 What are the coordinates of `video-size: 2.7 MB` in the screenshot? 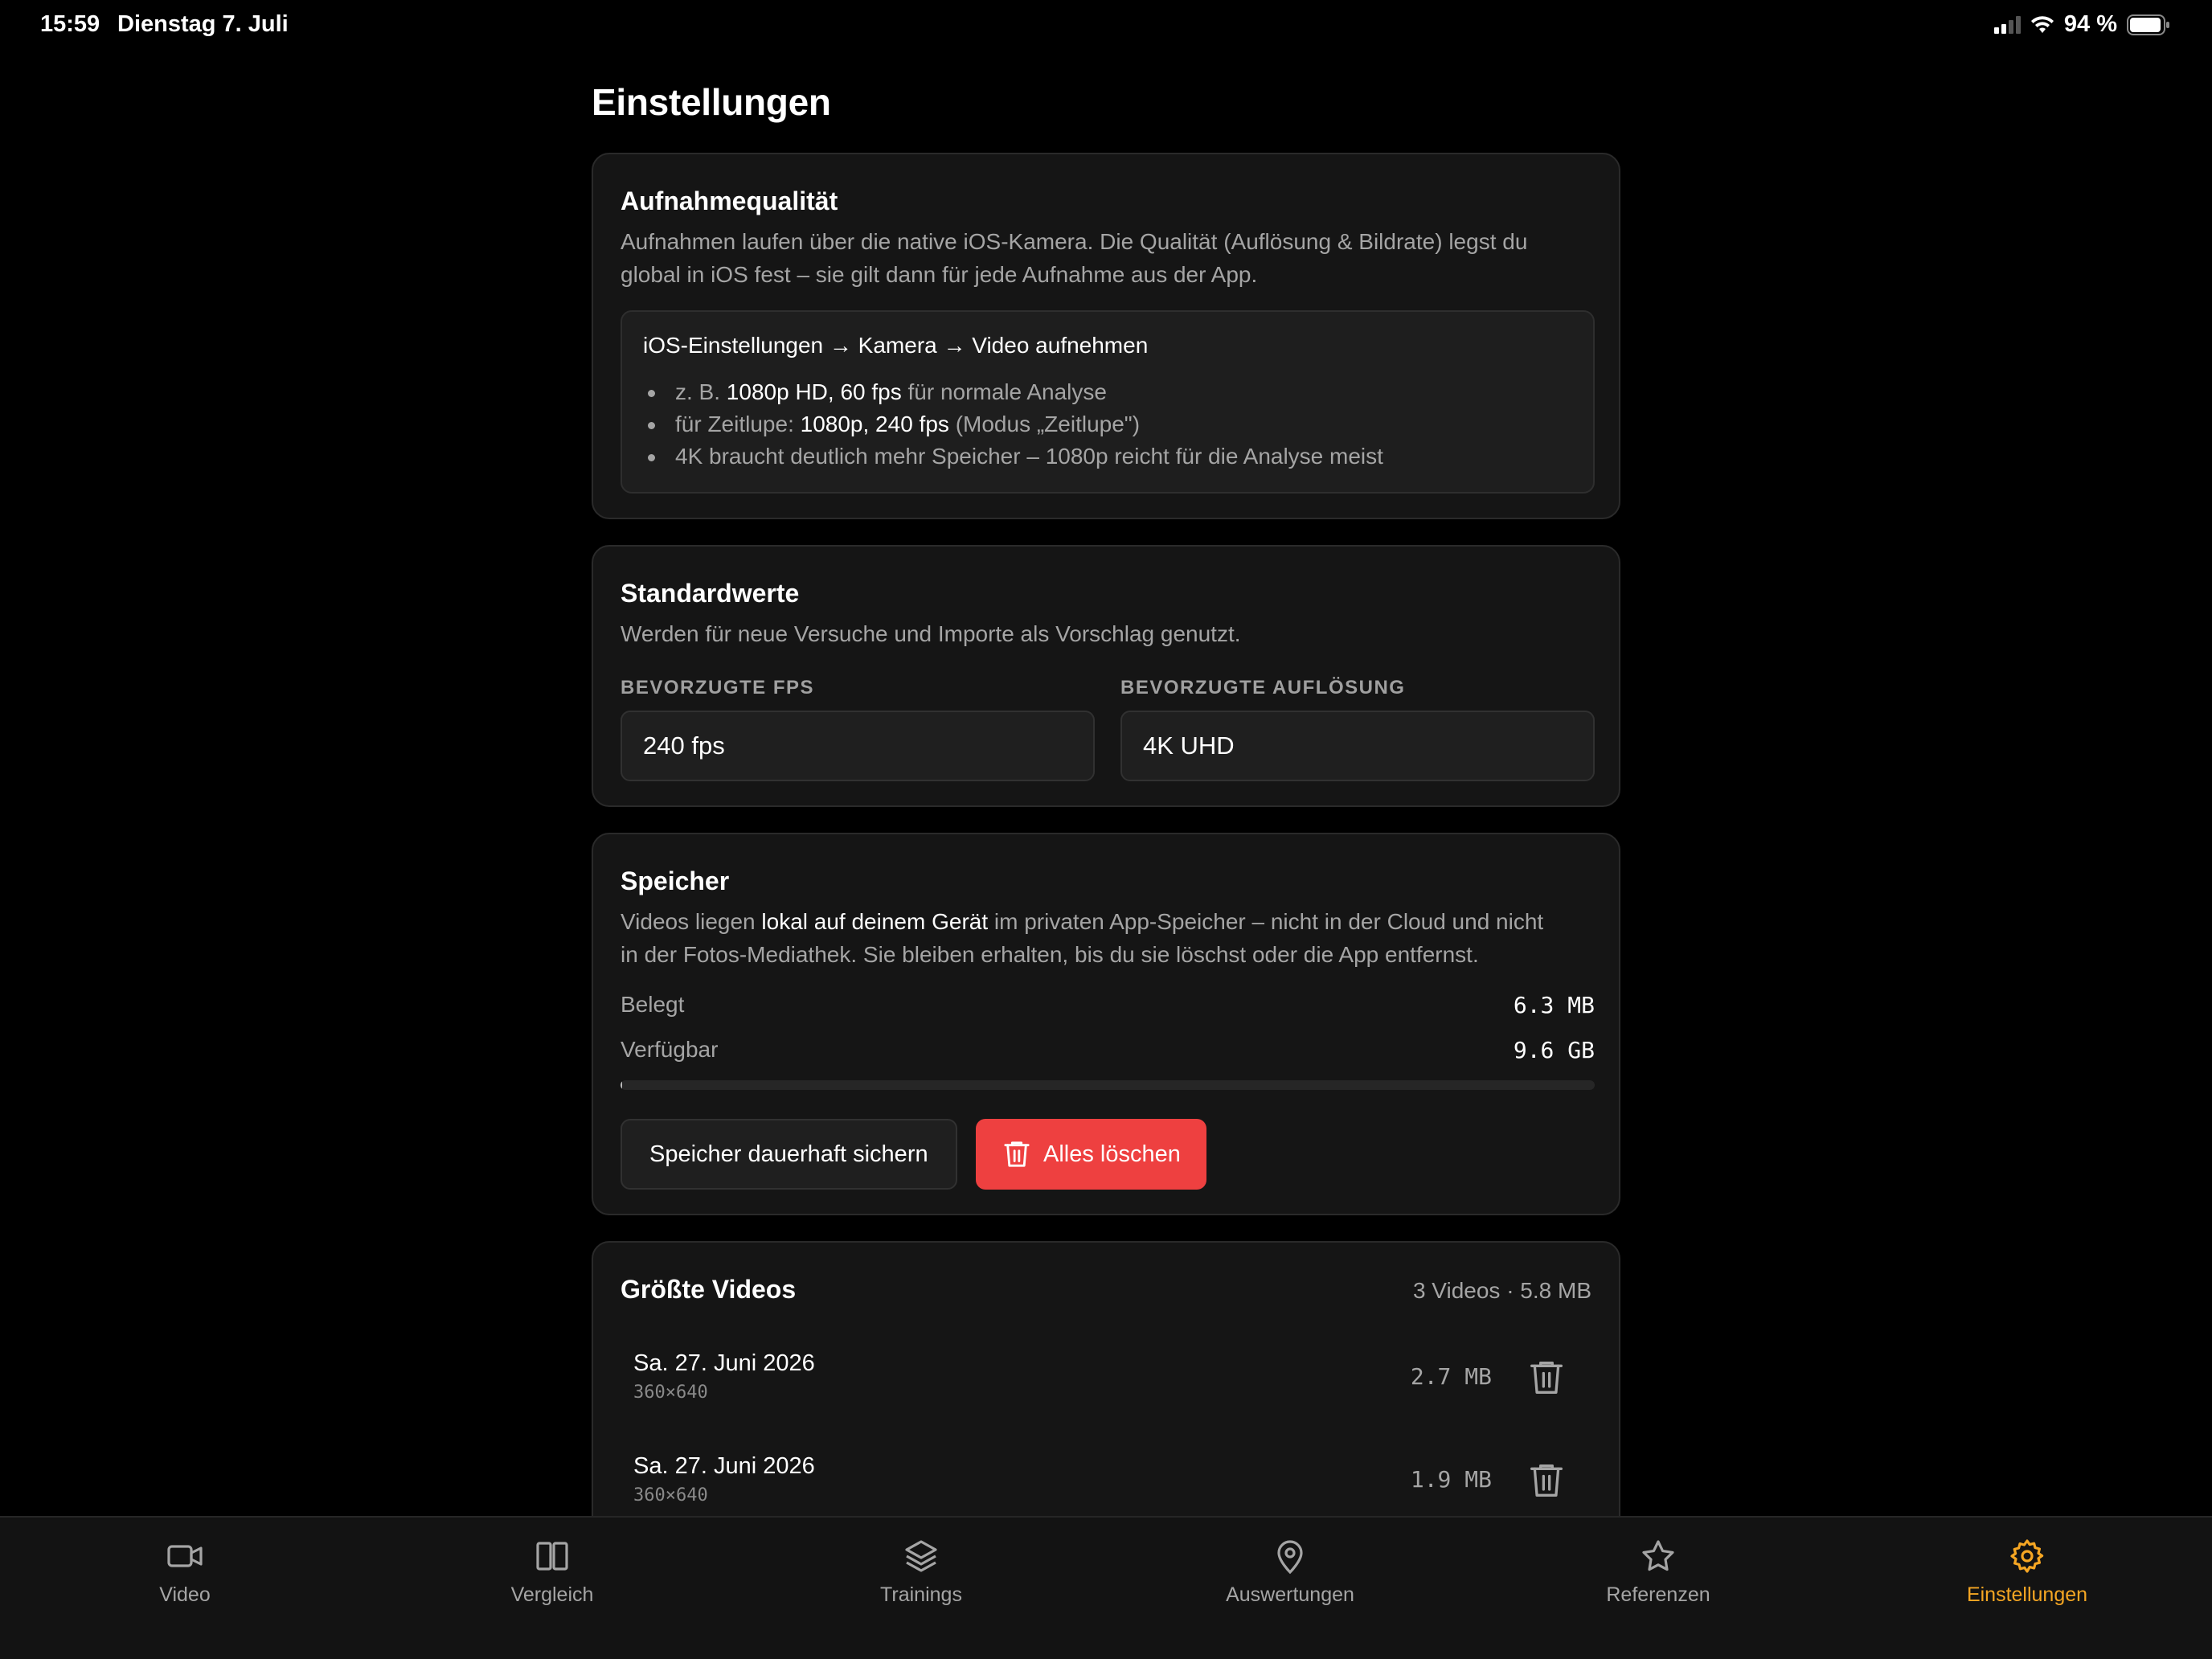 It's located at (1451, 1376).